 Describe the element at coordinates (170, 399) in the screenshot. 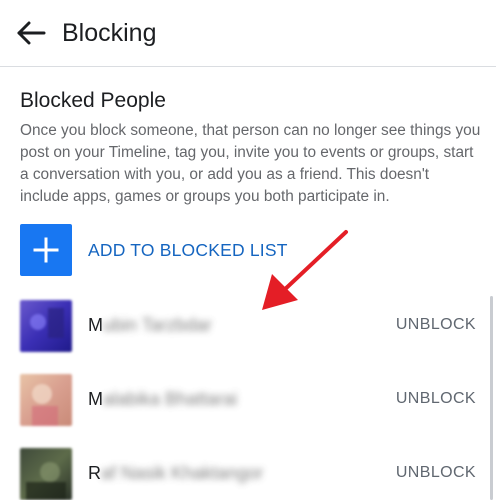

I see `name-obscured: alabika Bhattarai` at that location.